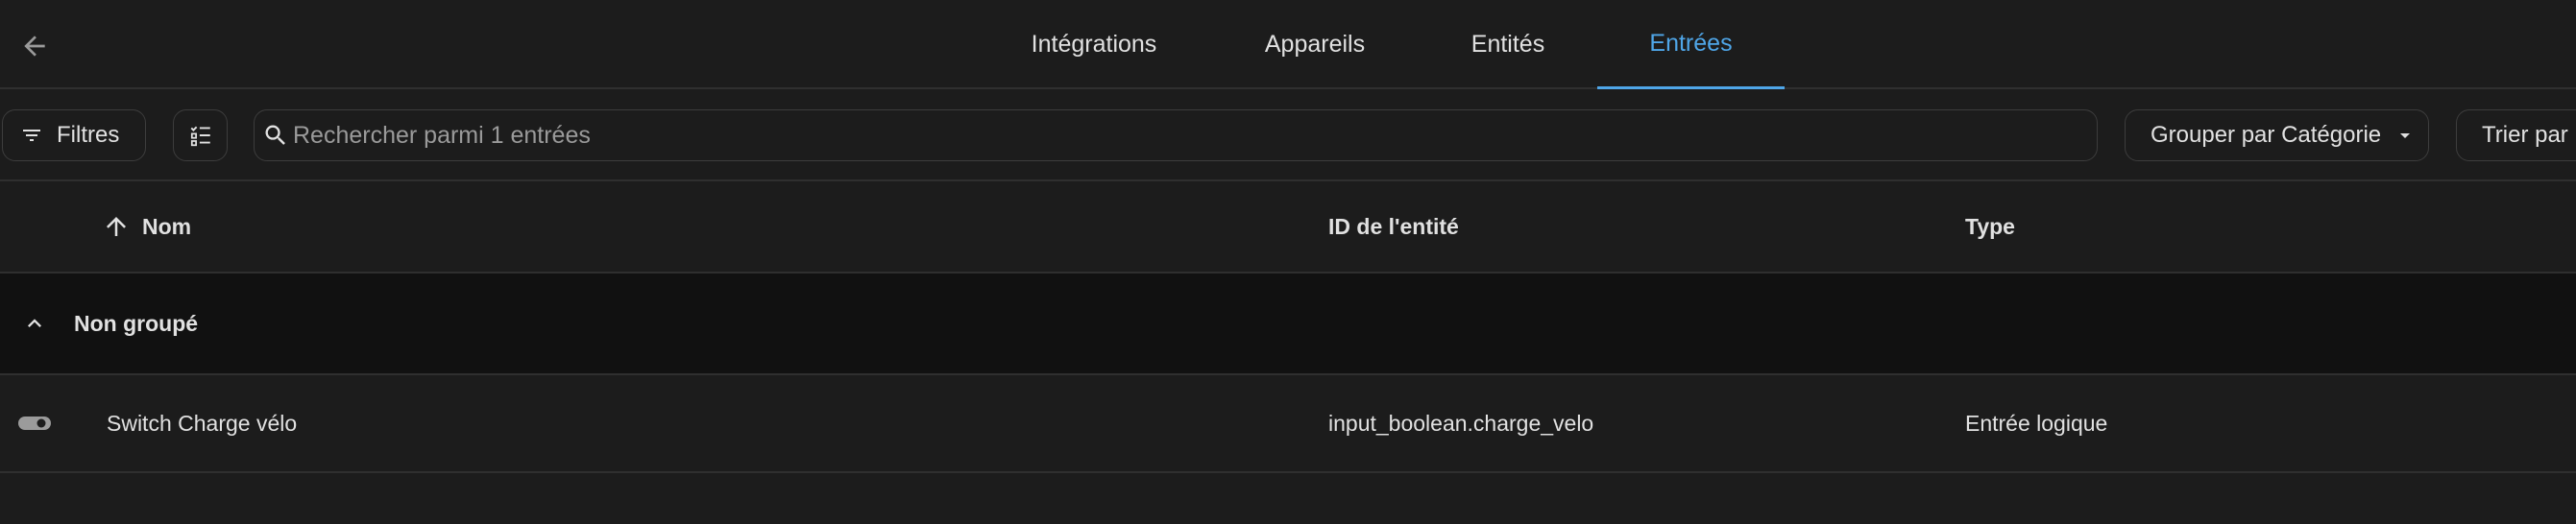 Image resolution: width=2576 pixels, height=524 pixels. I want to click on column-header-type: Type, so click(1990, 226).